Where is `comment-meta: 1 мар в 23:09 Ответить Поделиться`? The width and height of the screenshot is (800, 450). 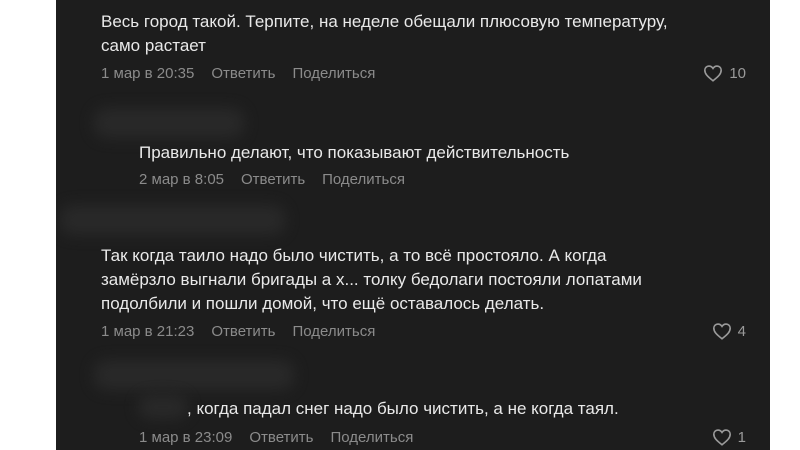 comment-meta: 1 мар в 23:09 Ответить Поделиться is located at coordinates (284, 437).